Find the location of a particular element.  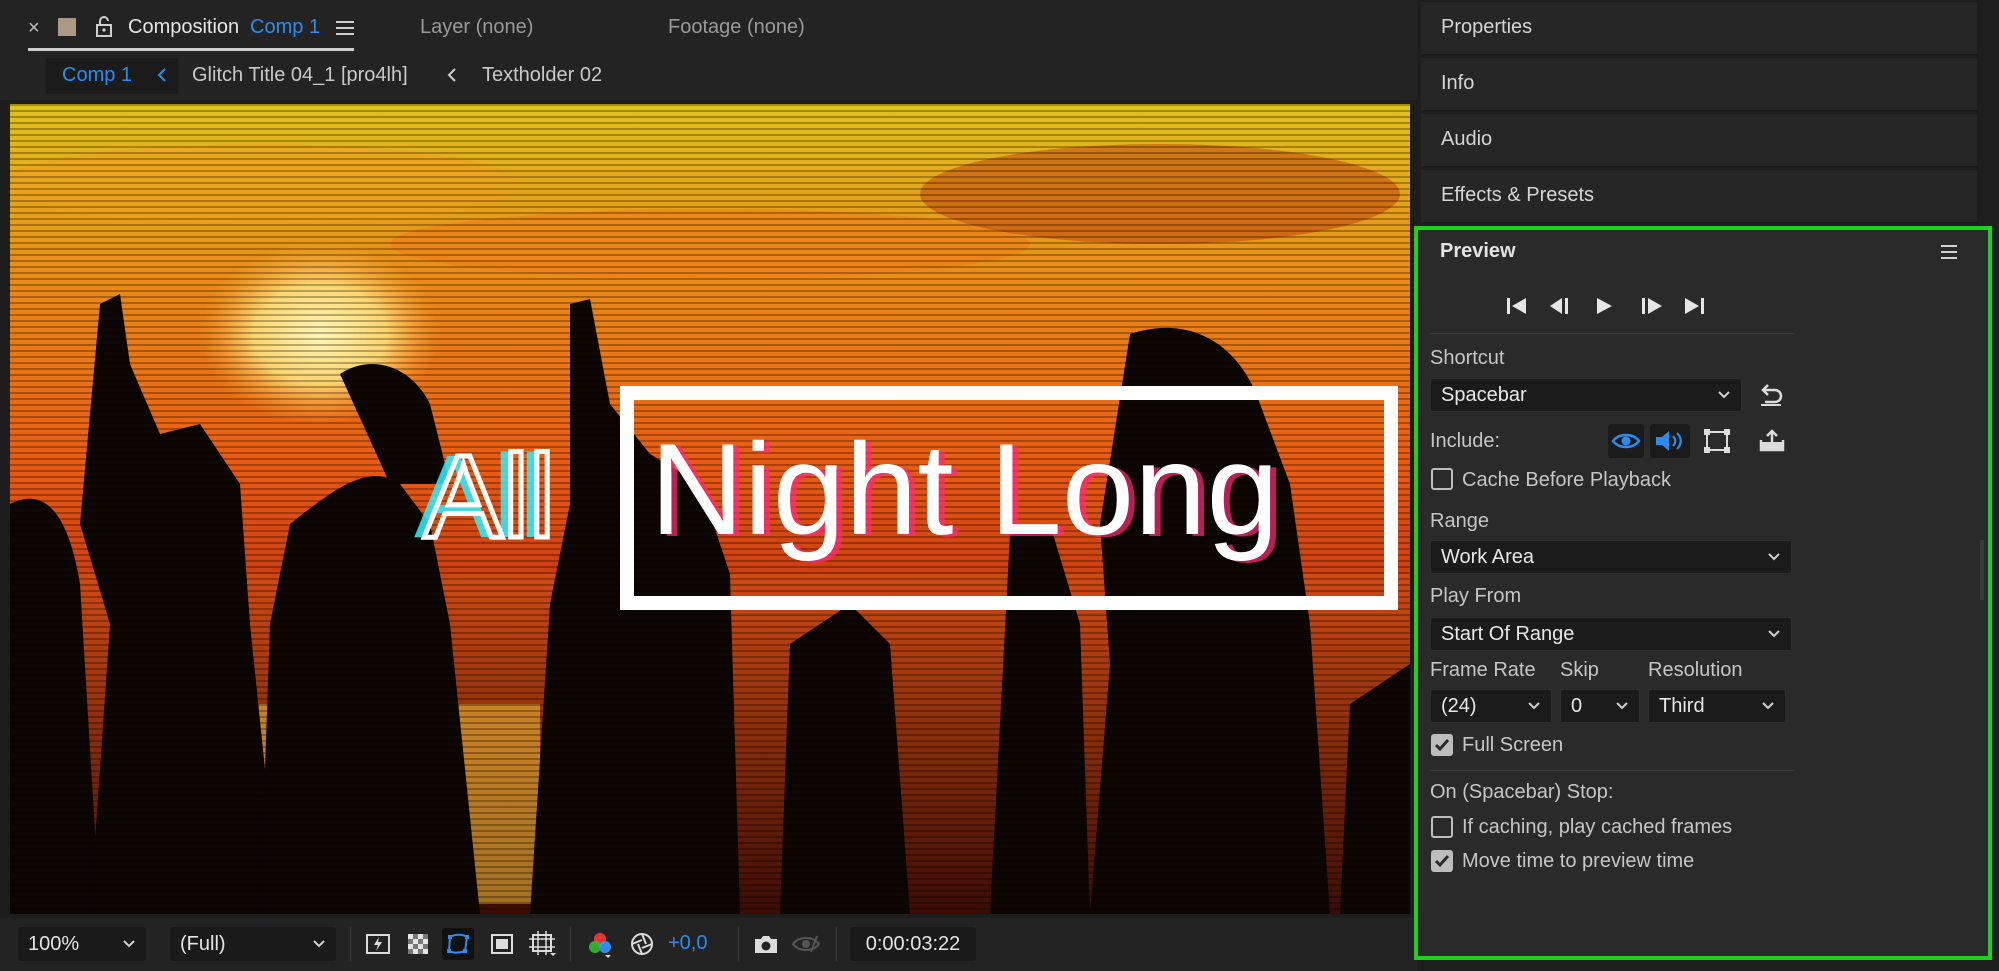

play-from-value: Start Of Range is located at coordinates (1508, 633).